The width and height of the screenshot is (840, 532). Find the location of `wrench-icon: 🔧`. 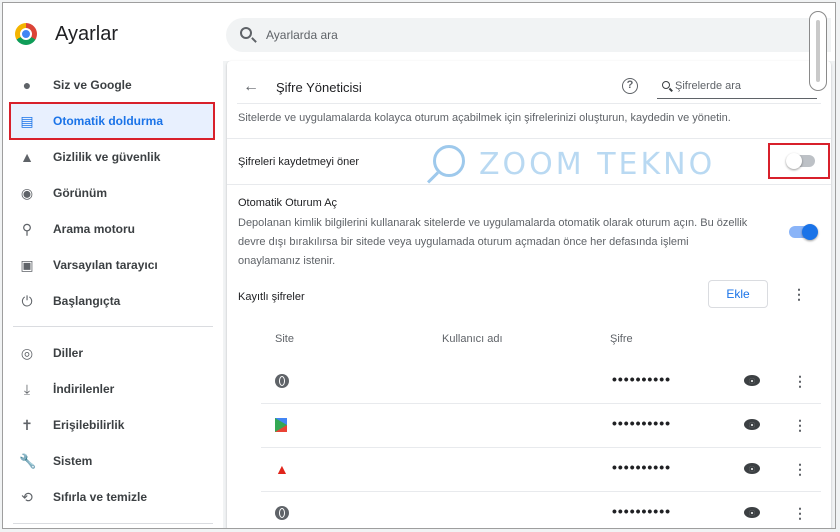

wrench-icon: 🔧 is located at coordinates (28, 461).